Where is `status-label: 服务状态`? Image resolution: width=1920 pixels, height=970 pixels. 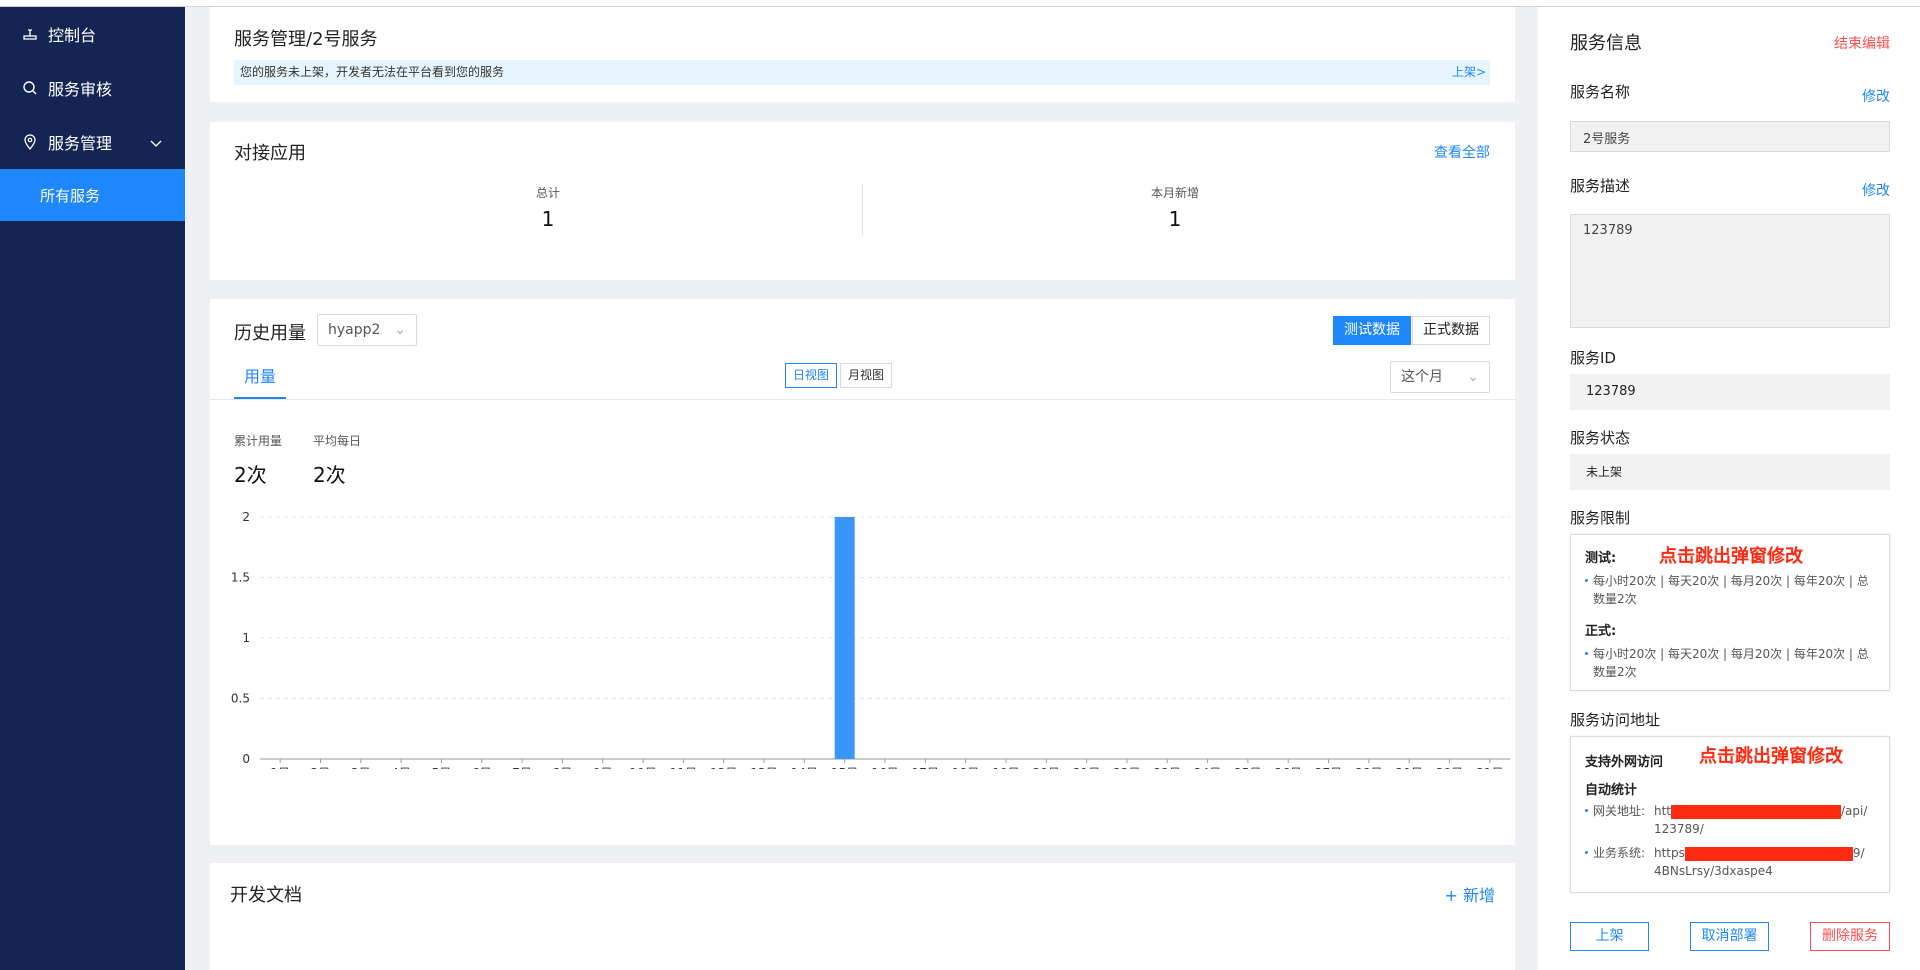 status-label: 服务状态 is located at coordinates (1600, 438).